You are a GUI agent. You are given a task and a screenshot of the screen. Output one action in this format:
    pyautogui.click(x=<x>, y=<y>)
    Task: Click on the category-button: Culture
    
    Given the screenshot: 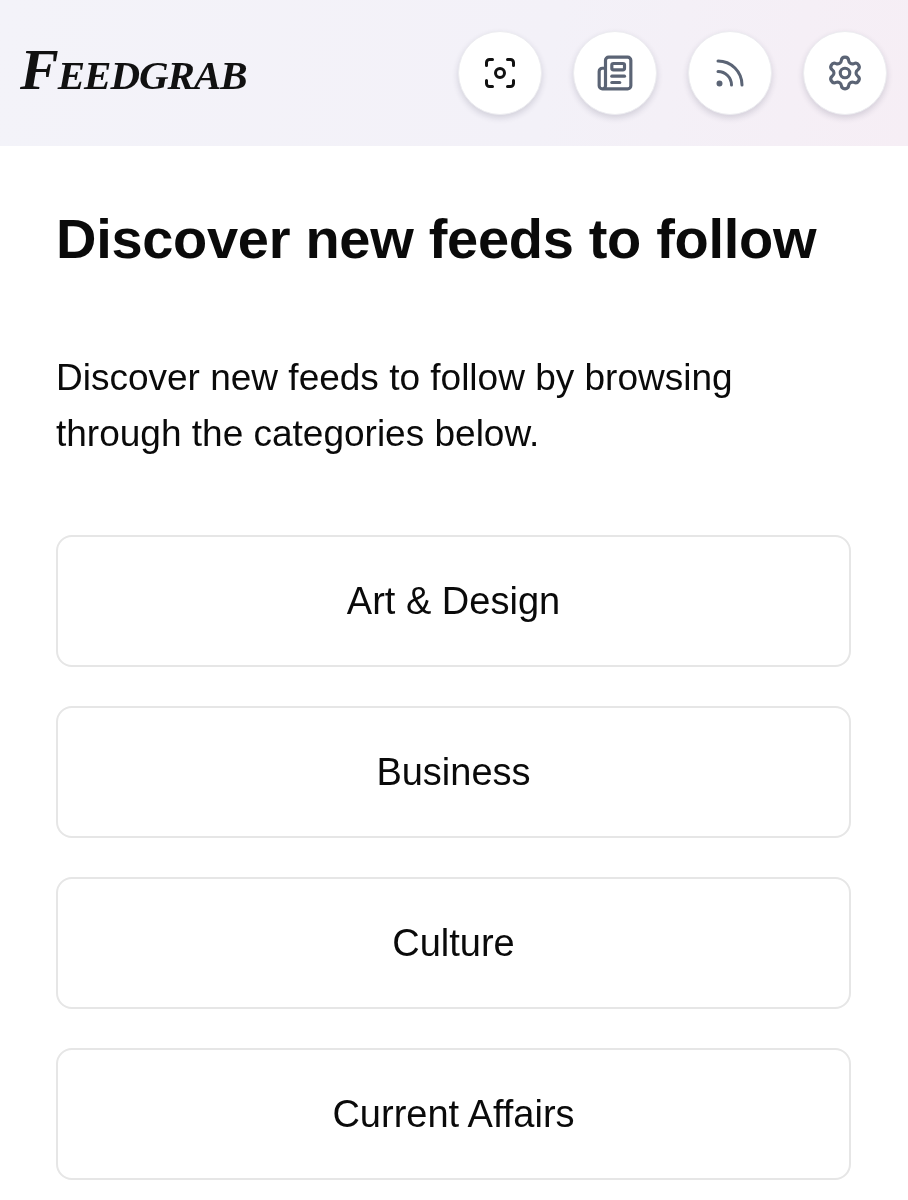 What is the action you would take?
    pyautogui.click(x=453, y=943)
    